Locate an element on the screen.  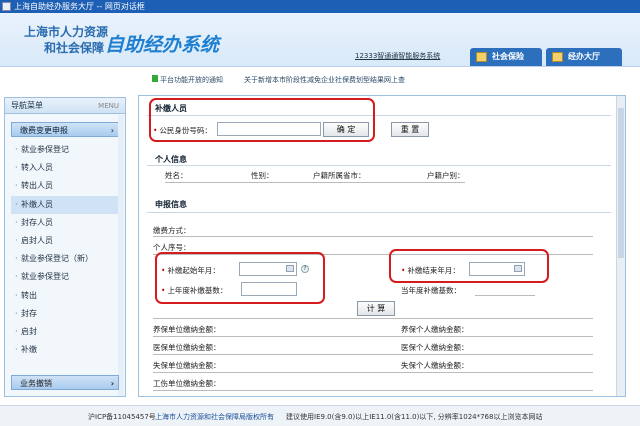
sidebar-group-label: 缴费变更申报 is located at coordinates (44, 130).